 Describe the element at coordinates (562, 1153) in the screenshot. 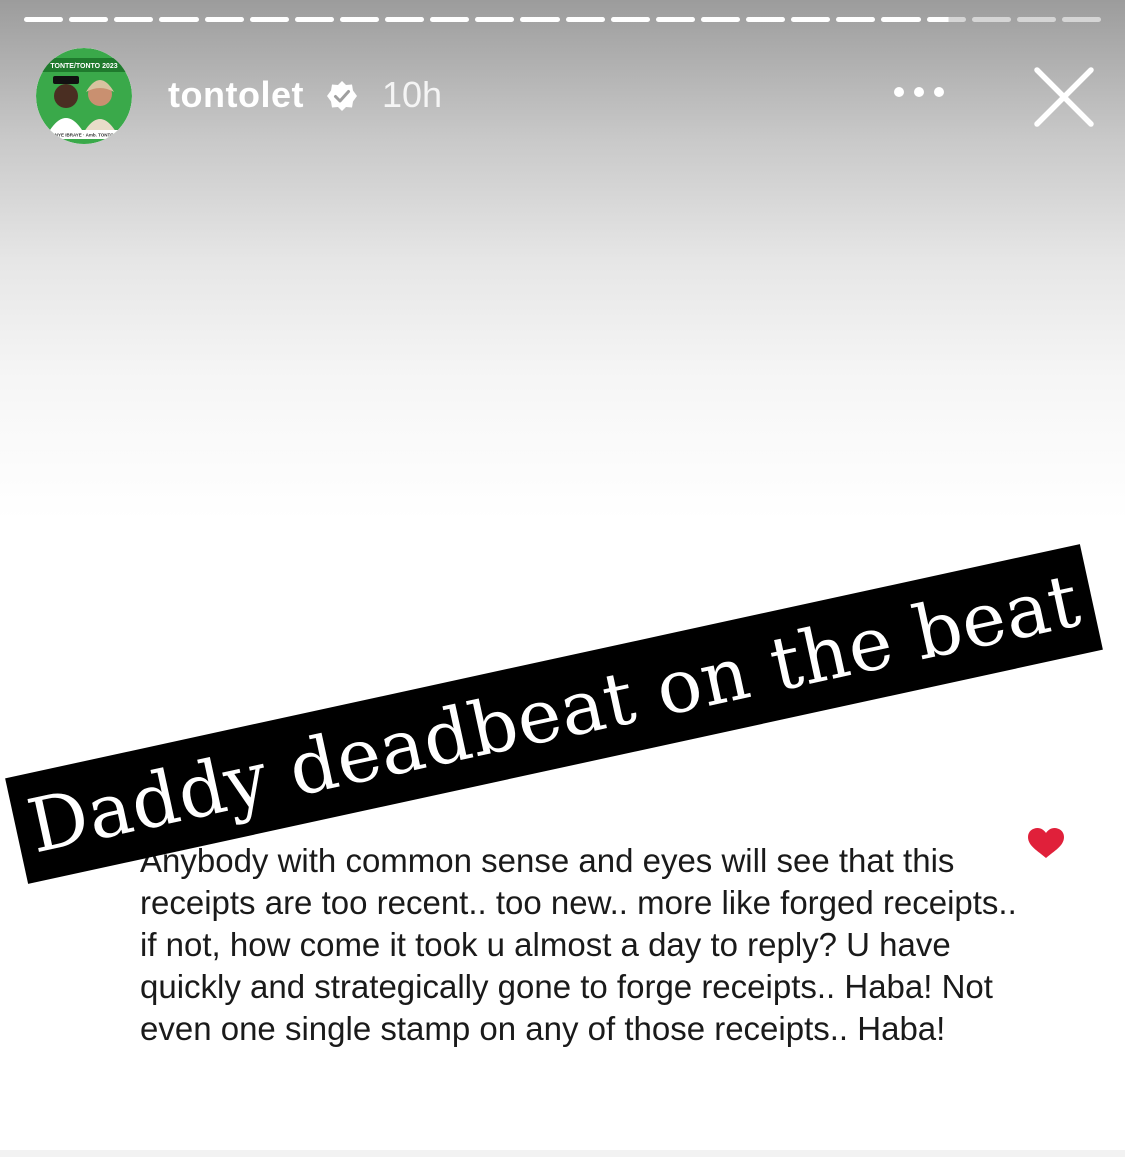

I see `comment-divider` at that location.